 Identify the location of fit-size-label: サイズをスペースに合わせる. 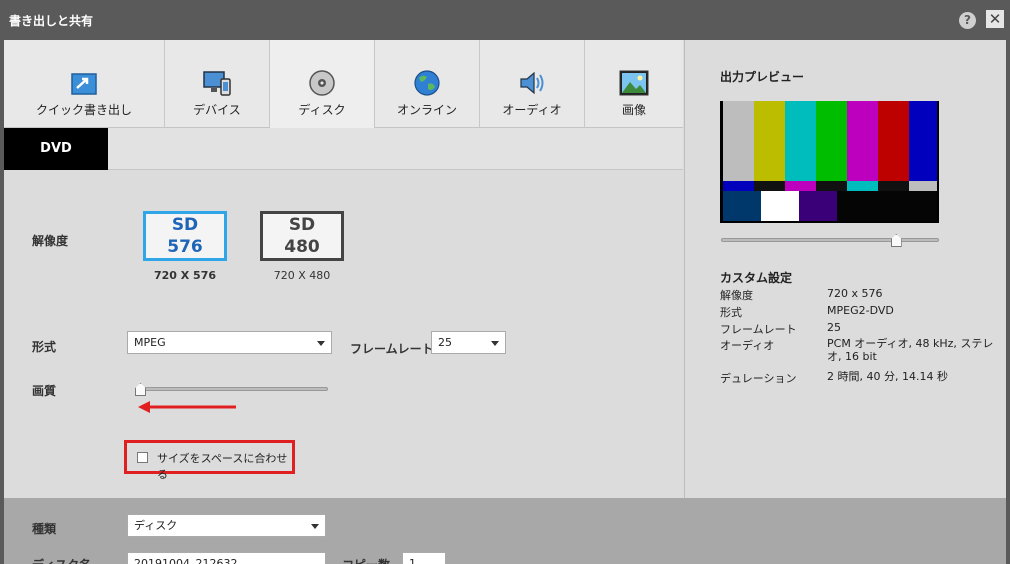
(224, 466).